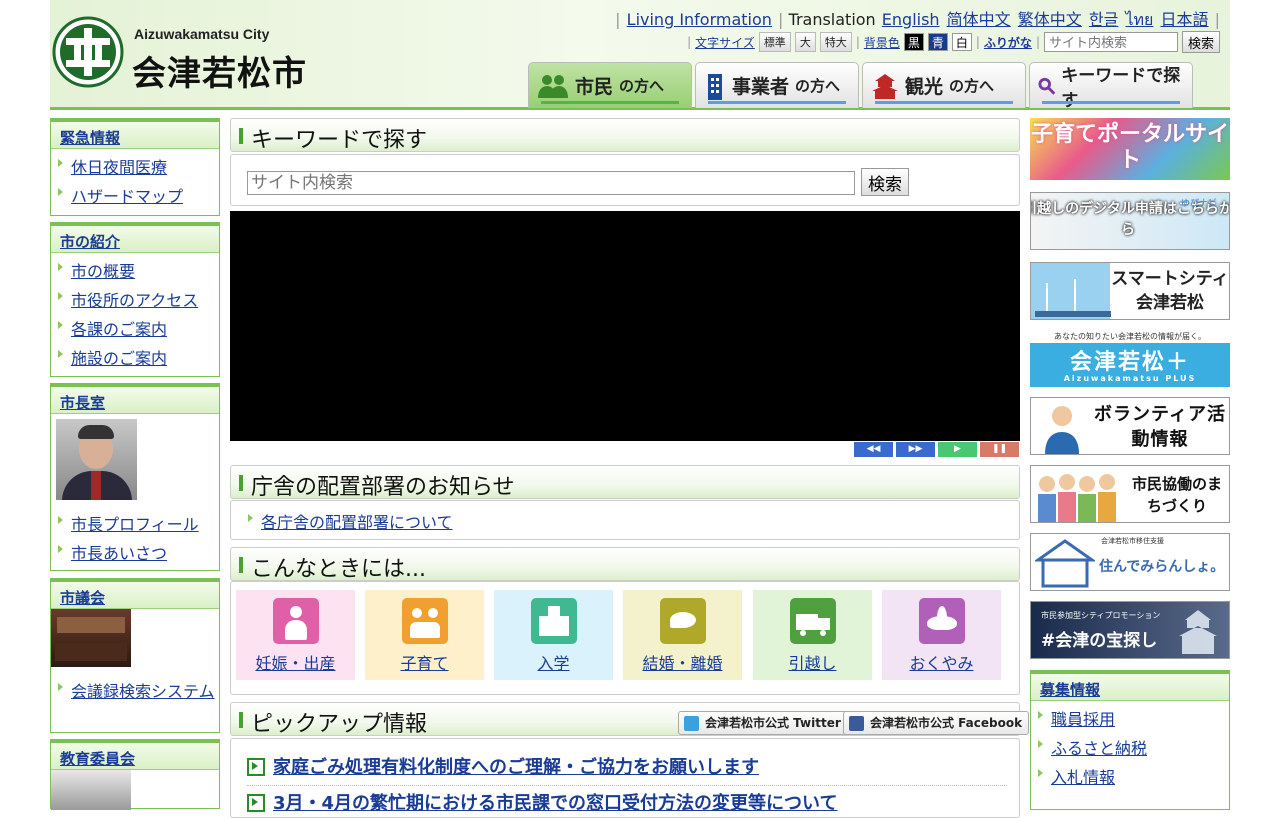  What do you see at coordinates (1070, 690) in the screenshot?
I see `recruit-link: 募集情報` at bounding box center [1070, 690].